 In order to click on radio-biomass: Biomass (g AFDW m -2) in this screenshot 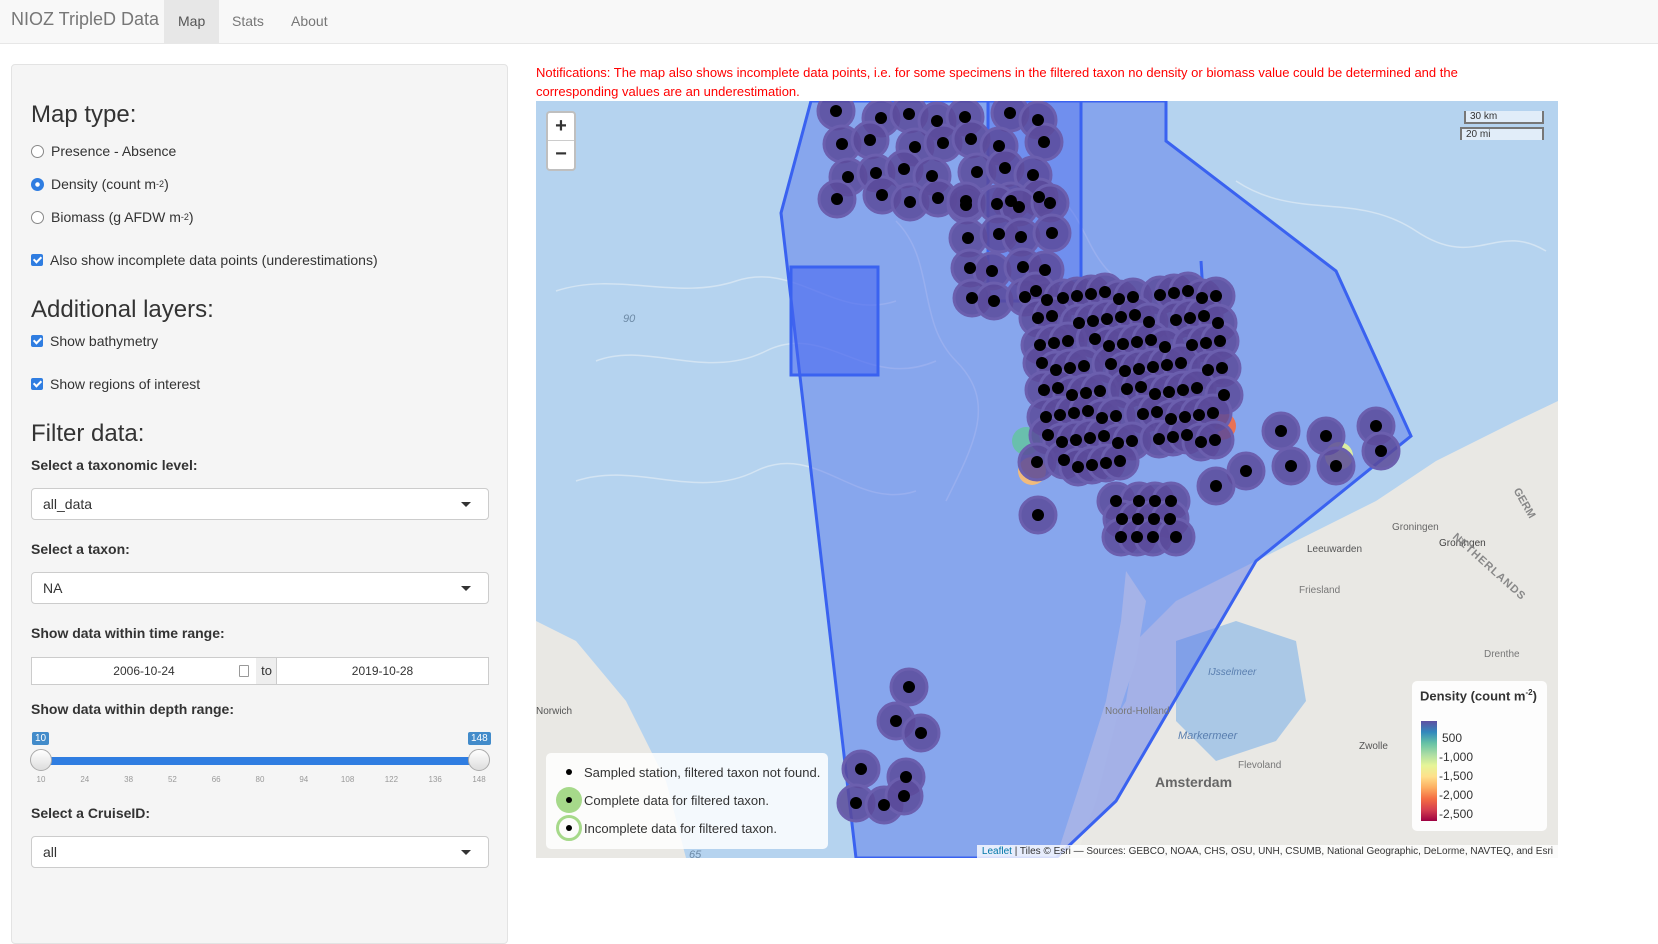, I will do `click(112, 217)`.